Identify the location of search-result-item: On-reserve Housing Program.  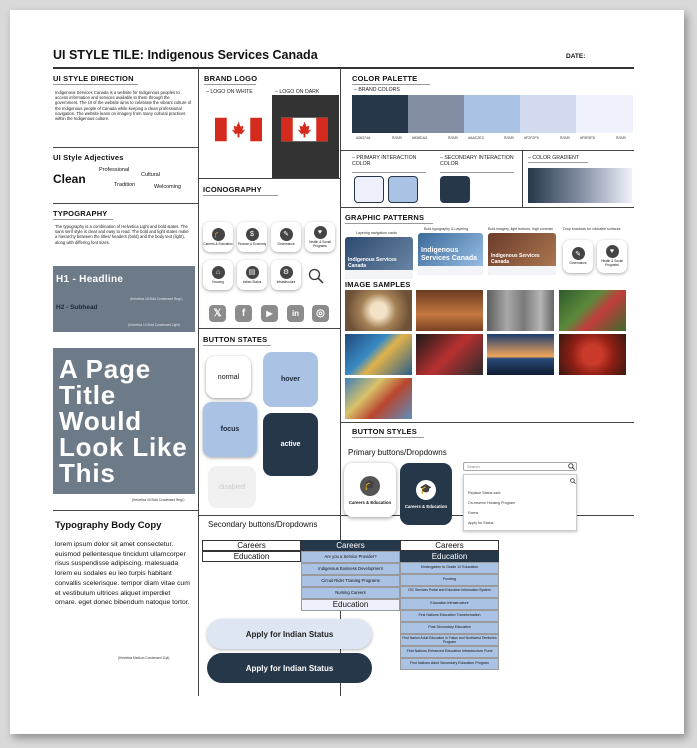
(491, 503).